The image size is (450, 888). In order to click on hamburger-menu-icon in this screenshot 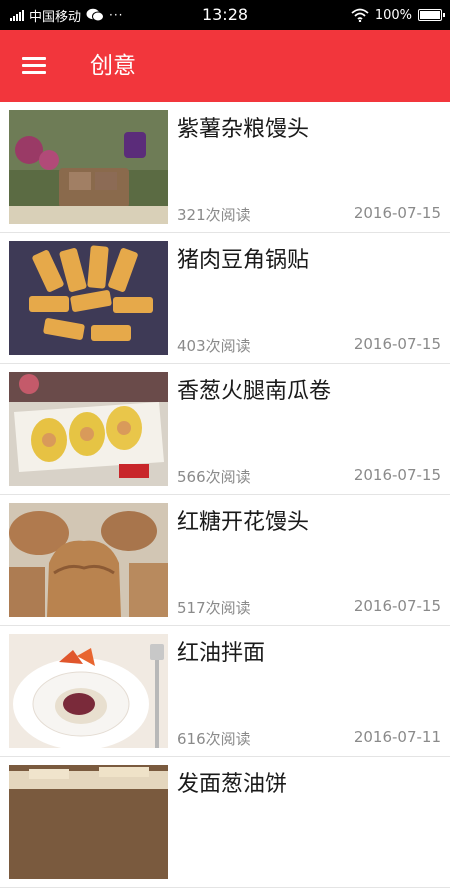, I will do `click(35, 66)`.